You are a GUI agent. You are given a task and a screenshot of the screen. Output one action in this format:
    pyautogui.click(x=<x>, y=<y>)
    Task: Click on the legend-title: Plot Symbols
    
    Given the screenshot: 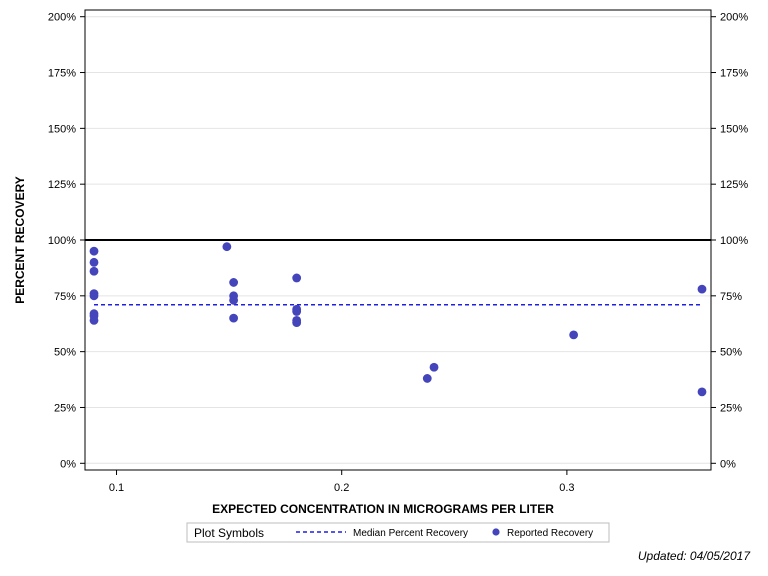 What is the action you would take?
    pyautogui.click(x=229, y=533)
    